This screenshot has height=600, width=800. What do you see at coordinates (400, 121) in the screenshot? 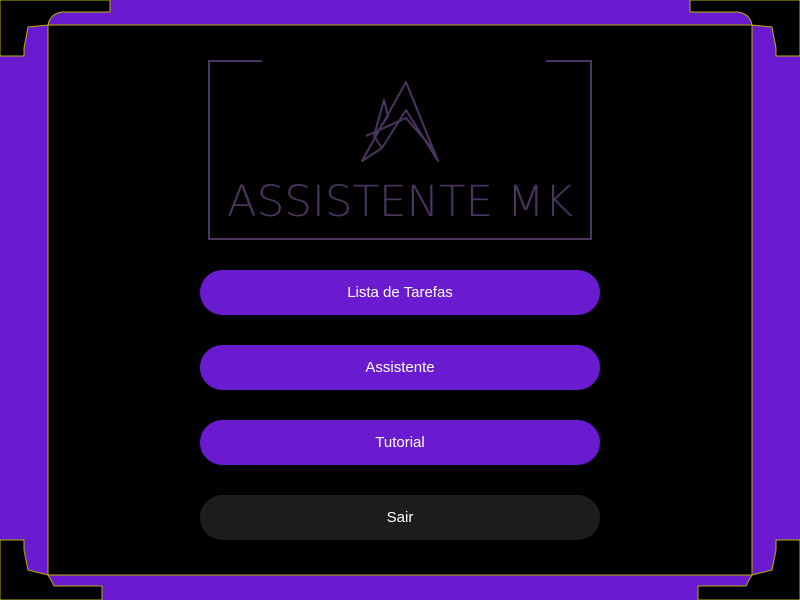
I see `a-monogram-icon` at bounding box center [400, 121].